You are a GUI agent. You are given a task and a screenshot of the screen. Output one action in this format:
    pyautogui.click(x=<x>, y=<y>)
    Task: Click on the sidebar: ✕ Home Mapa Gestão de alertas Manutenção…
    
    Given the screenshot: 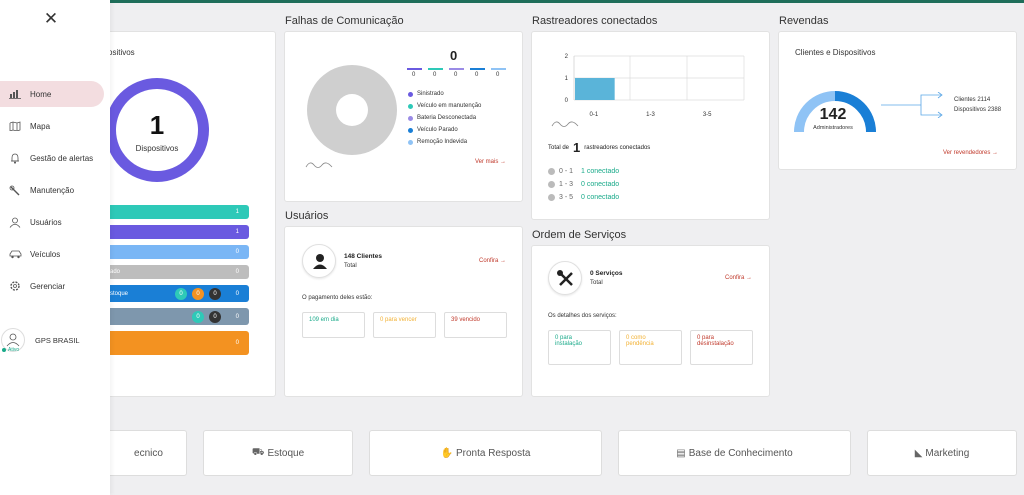 What is the action you would take?
    pyautogui.click(x=55, y=247)
    